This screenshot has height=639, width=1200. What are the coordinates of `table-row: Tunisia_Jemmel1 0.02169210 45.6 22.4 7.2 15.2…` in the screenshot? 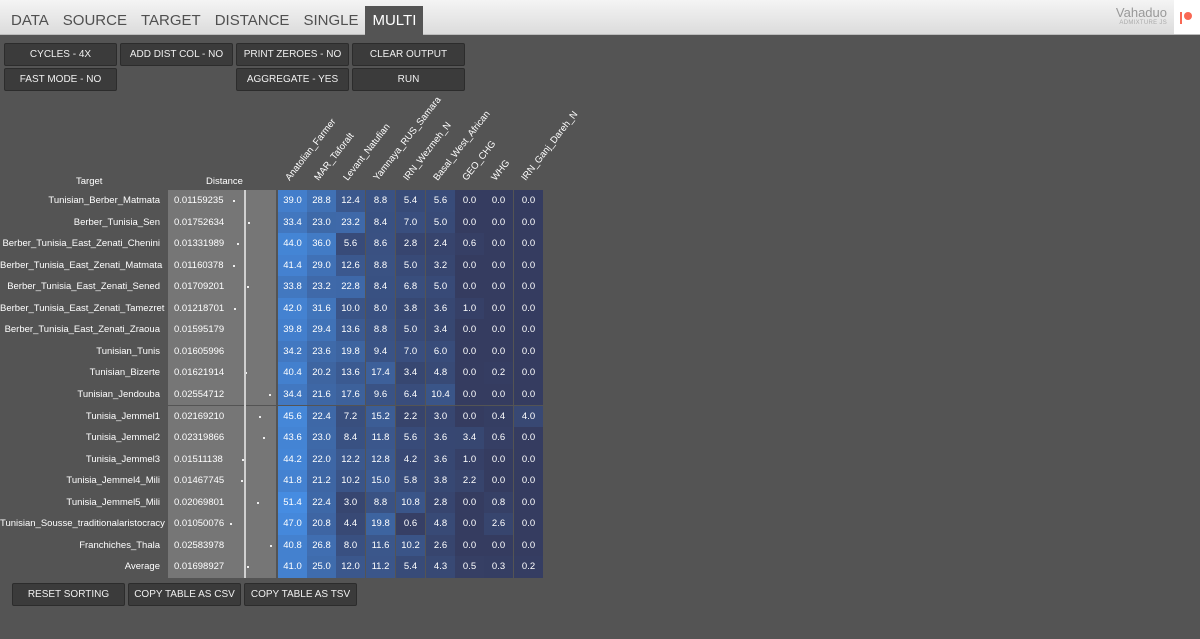 It's located at (280, 416).